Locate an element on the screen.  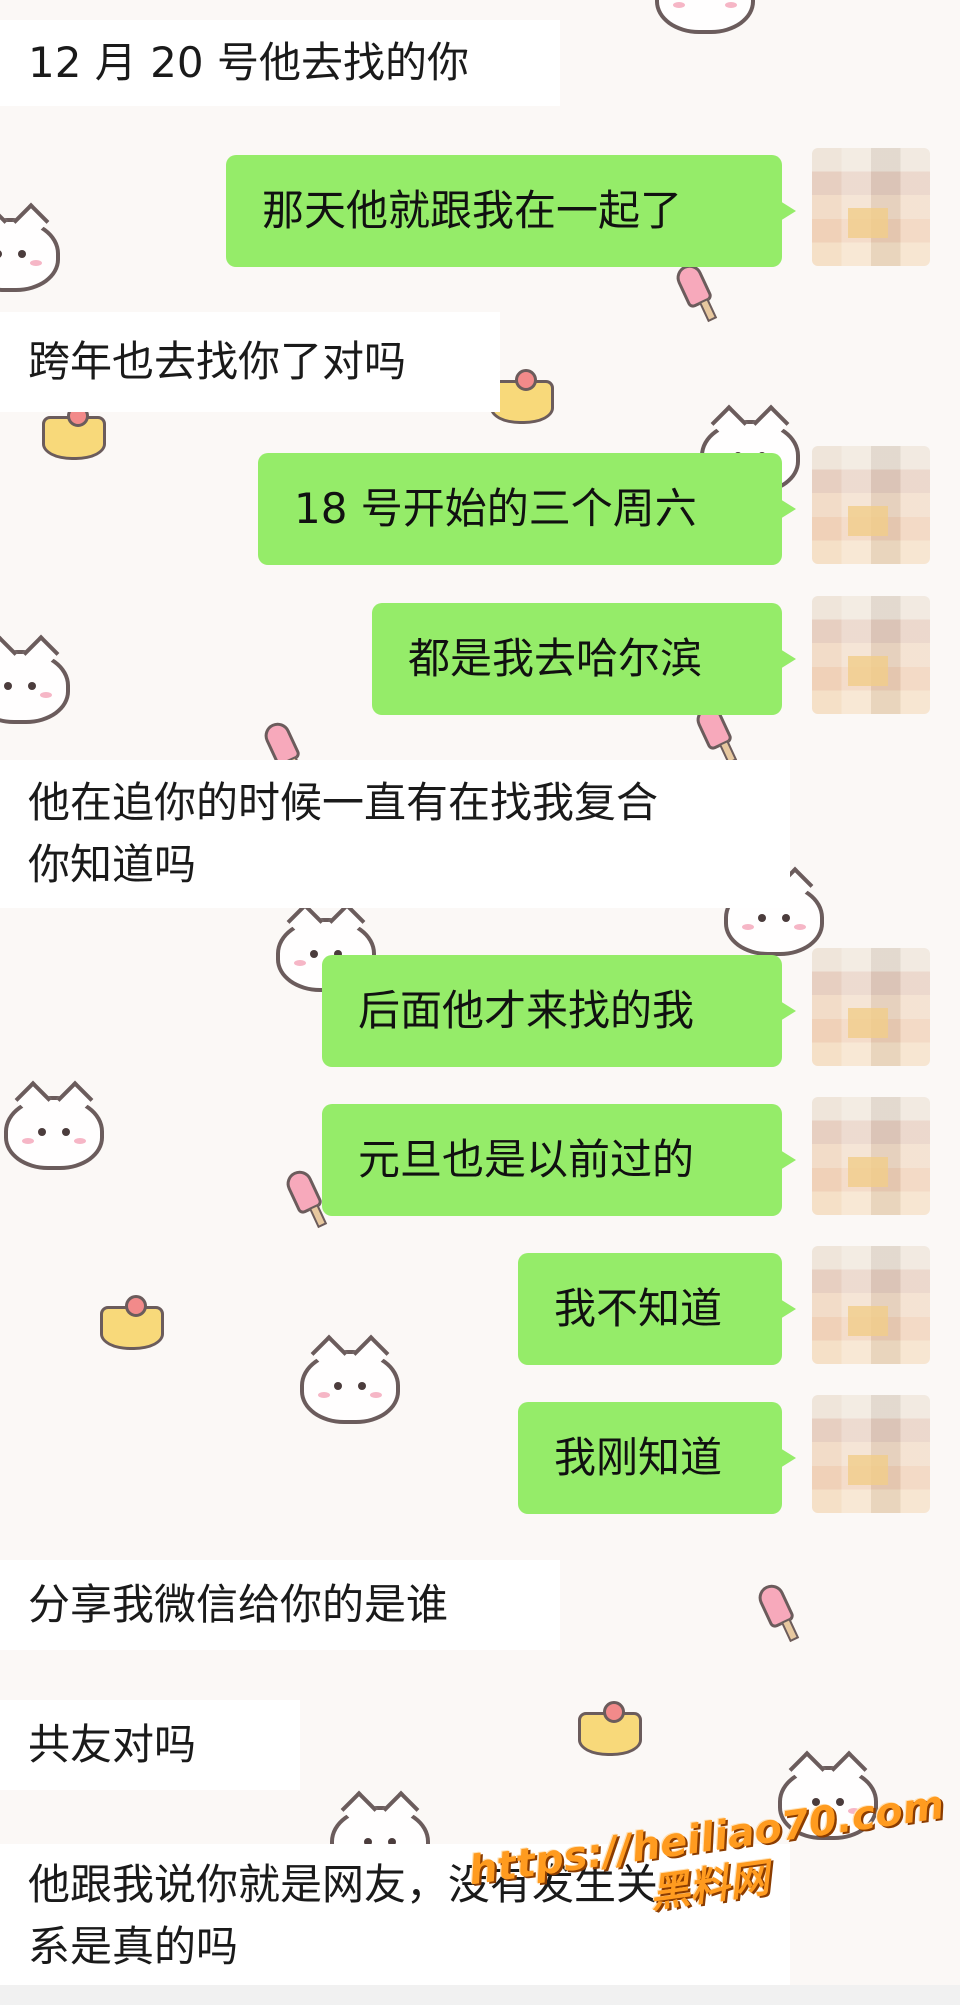
message-text: 18 号开始的三个周六 is located at coordinates (495, 508).